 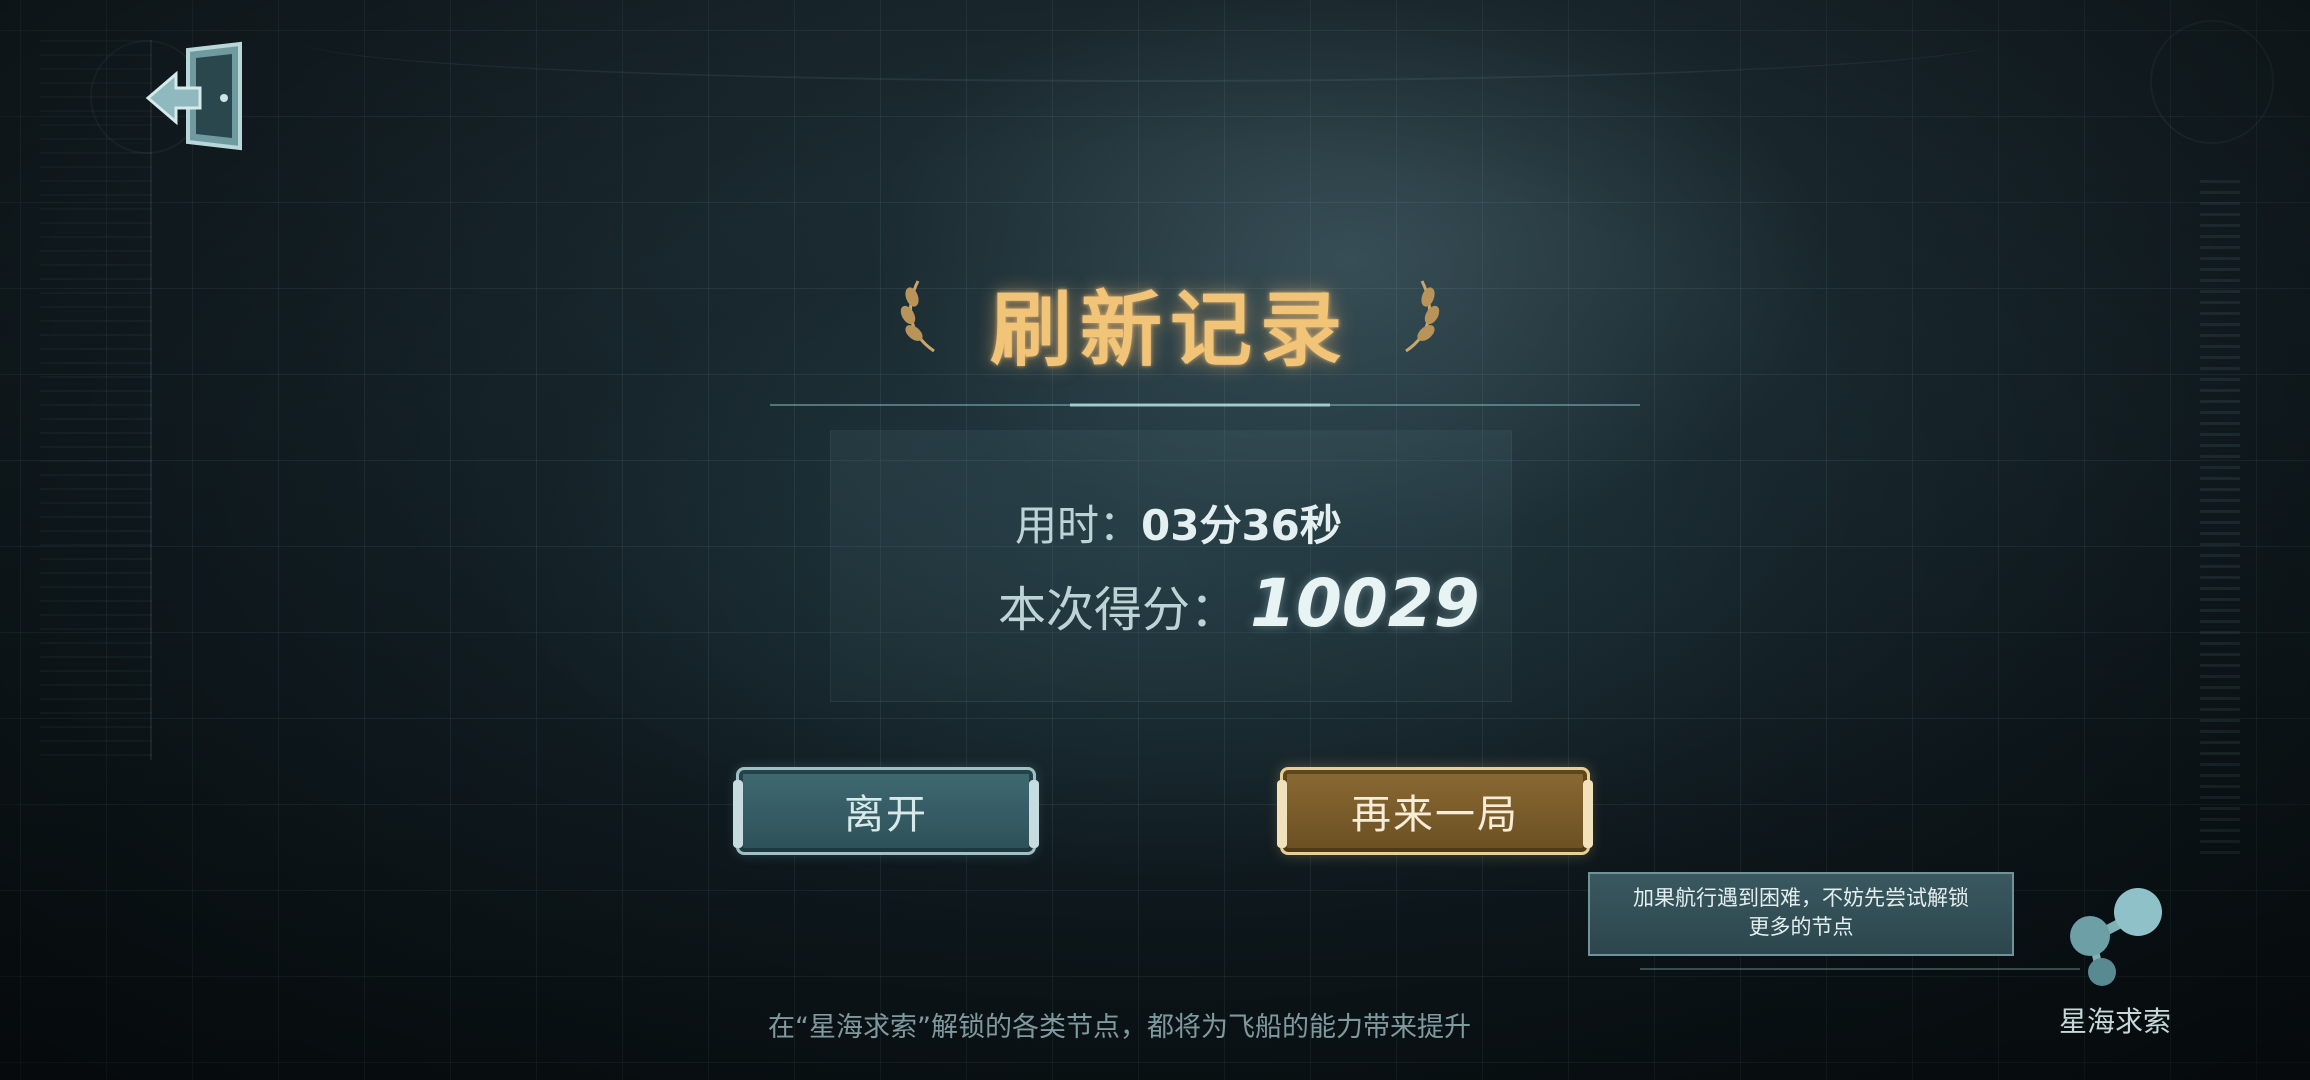 What do you see at coordinates (1365, 603) in the screenshot?
I see `score-value: 10029` at bounding box center [1365, 603].